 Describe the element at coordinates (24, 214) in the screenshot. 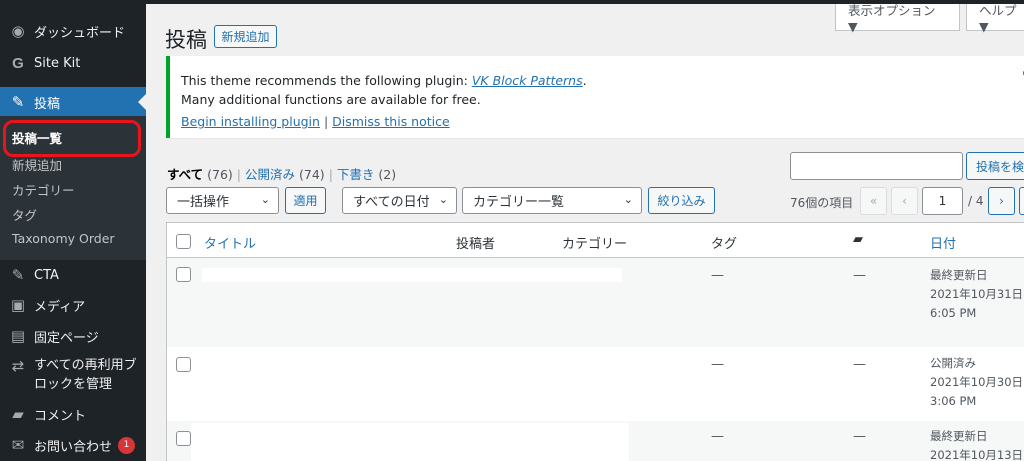

I see `submenu-tags: タグ` at that location.